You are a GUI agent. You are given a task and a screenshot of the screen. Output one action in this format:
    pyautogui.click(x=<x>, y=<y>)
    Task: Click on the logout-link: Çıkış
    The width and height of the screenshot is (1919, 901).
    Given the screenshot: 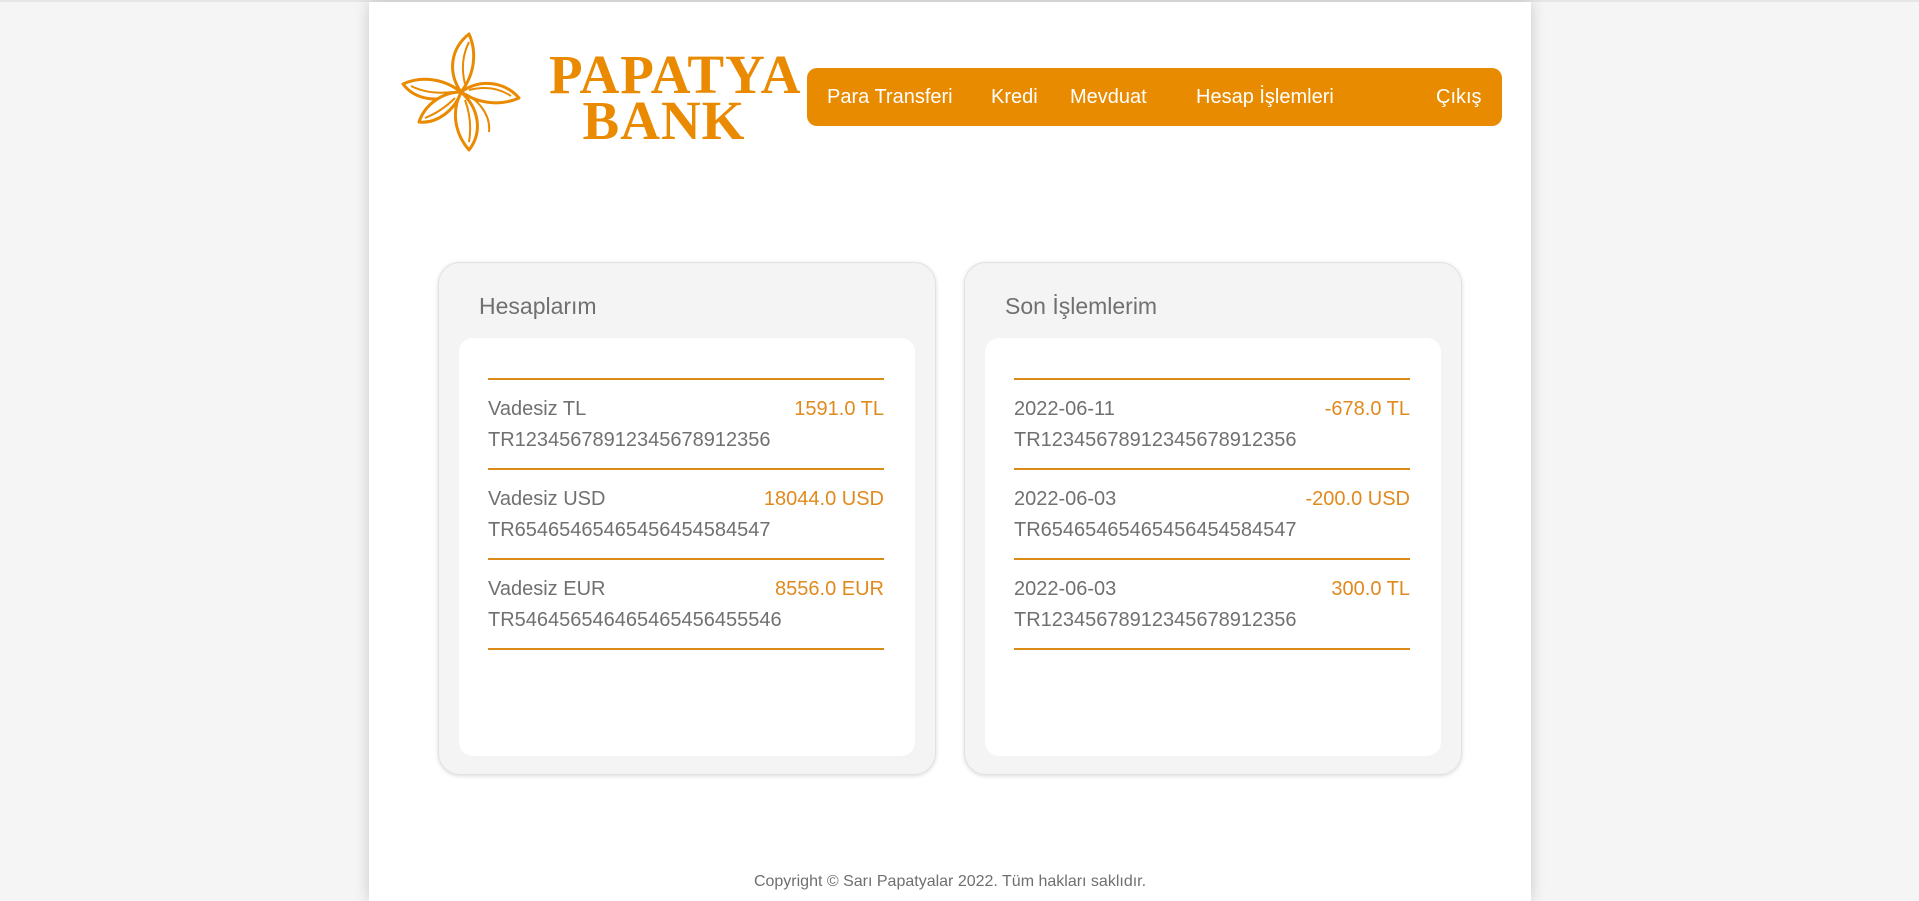 What is the action you would take?
    pyautogui.click(x=1459, y=97)
    